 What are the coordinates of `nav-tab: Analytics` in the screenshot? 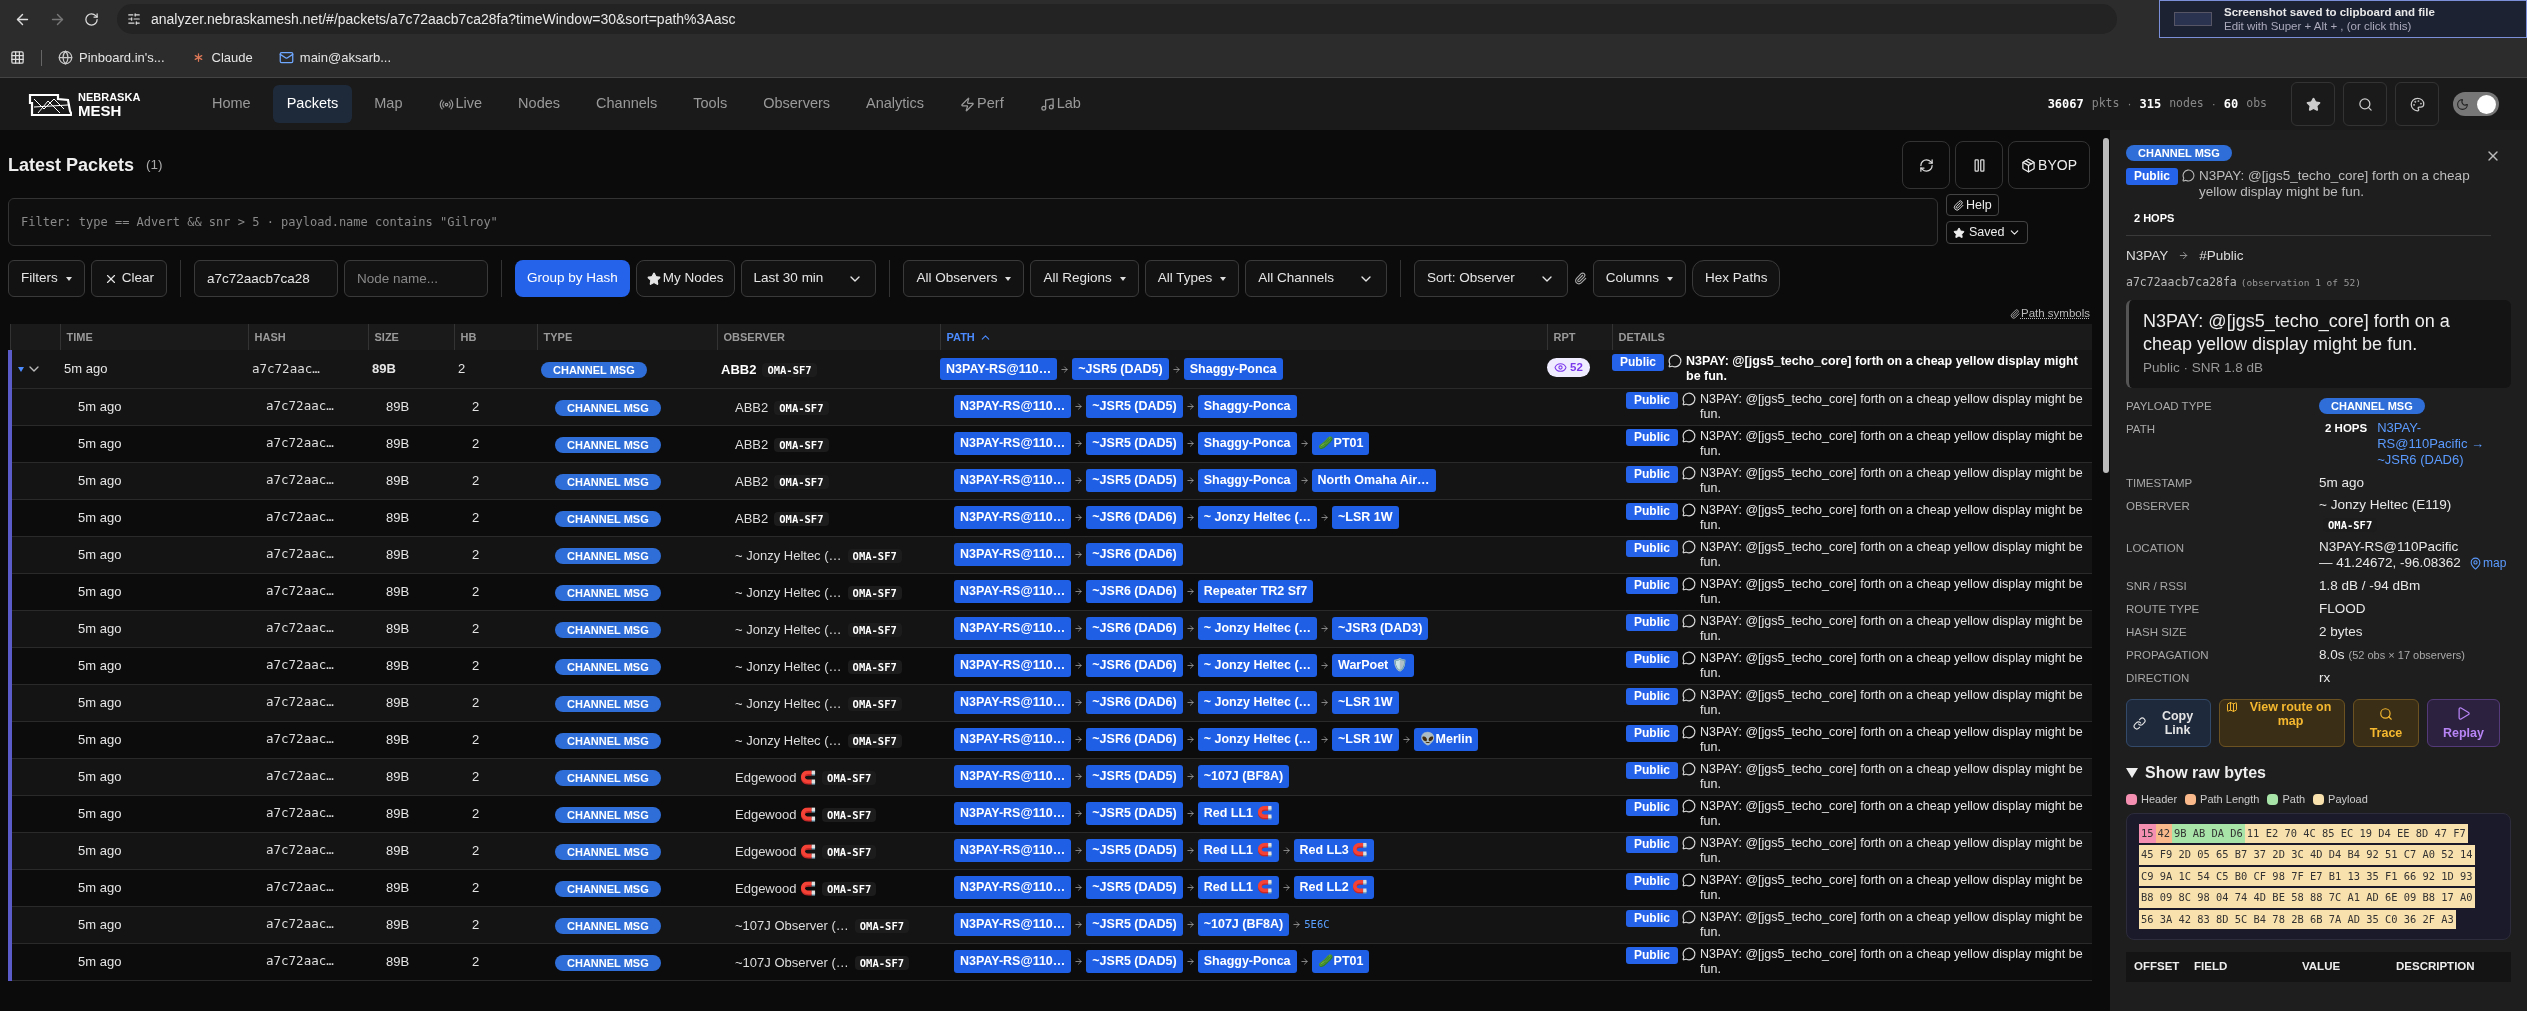 It's located at (895, 104).